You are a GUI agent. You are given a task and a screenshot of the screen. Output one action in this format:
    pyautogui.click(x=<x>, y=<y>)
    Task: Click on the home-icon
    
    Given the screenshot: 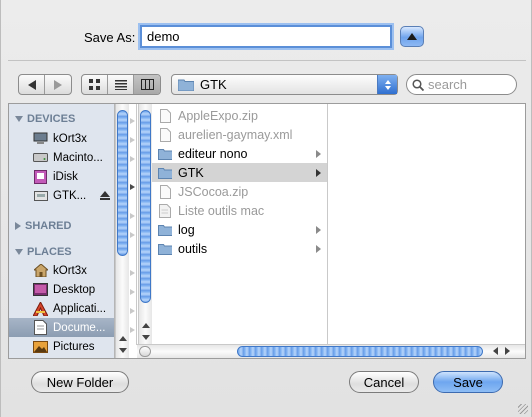 What is the action you would take?
    pyautogui.click(x=40, y=270)
    